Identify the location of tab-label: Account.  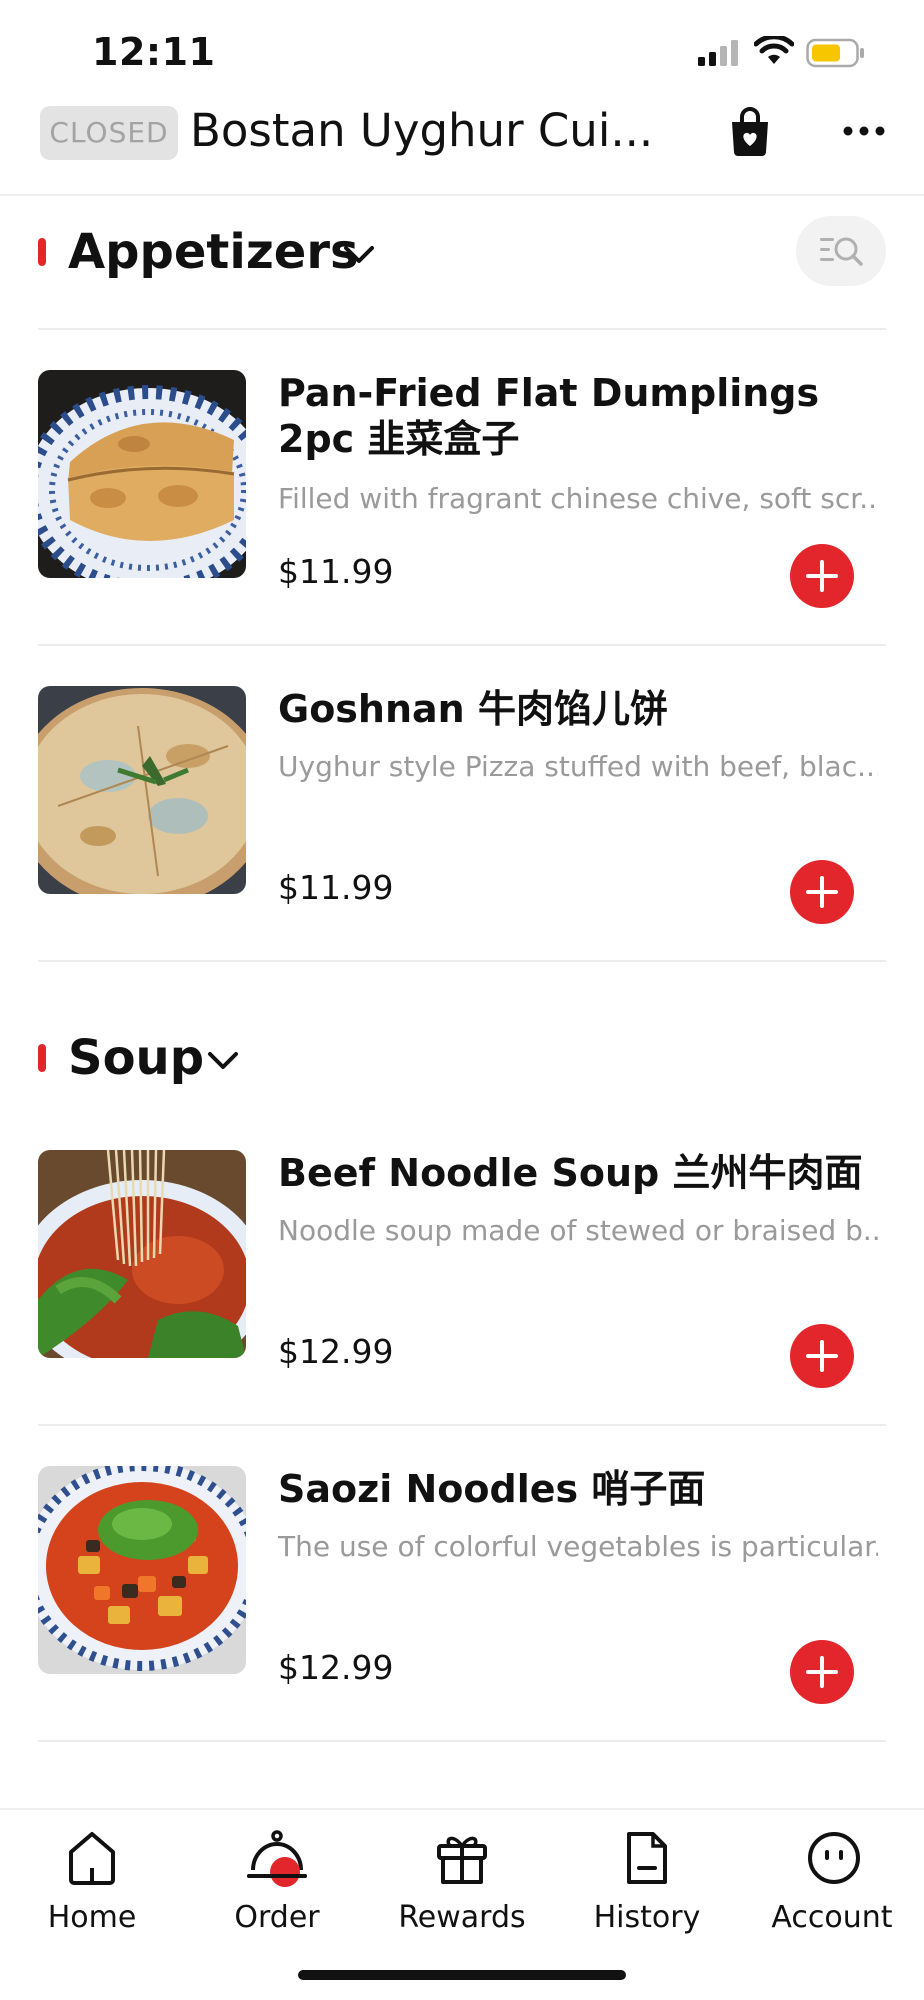
(832, 1917).